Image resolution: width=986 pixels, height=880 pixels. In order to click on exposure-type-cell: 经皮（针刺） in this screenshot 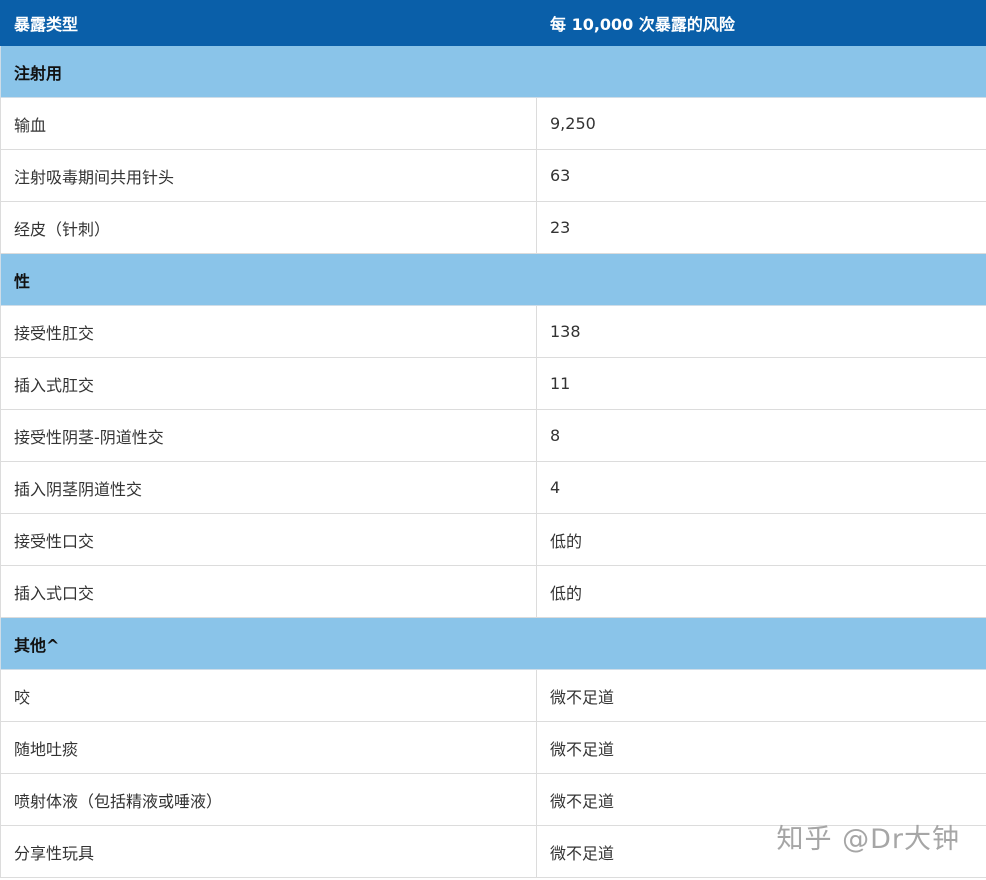, I will do `click(268, 227)`.